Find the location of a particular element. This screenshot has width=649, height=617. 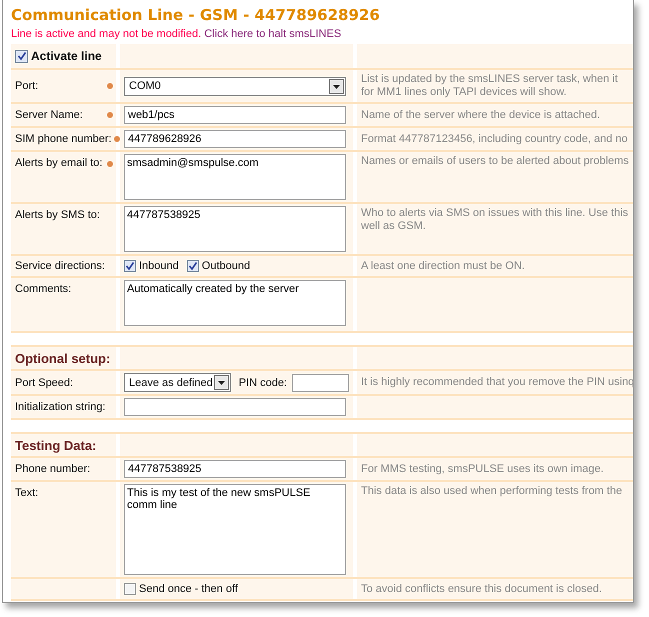

help-text: Names or emails of users to be alerted about problems is located at coordinates (495, 161).